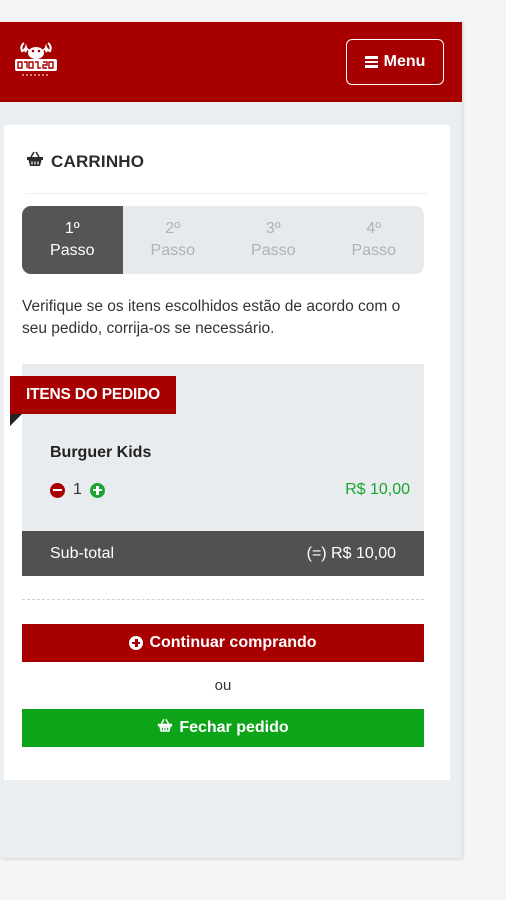 The height and width of the screenshot is (900, 506). I want to click on order-items-tag: ITENS DO PEDIDO, so click(93, 395).